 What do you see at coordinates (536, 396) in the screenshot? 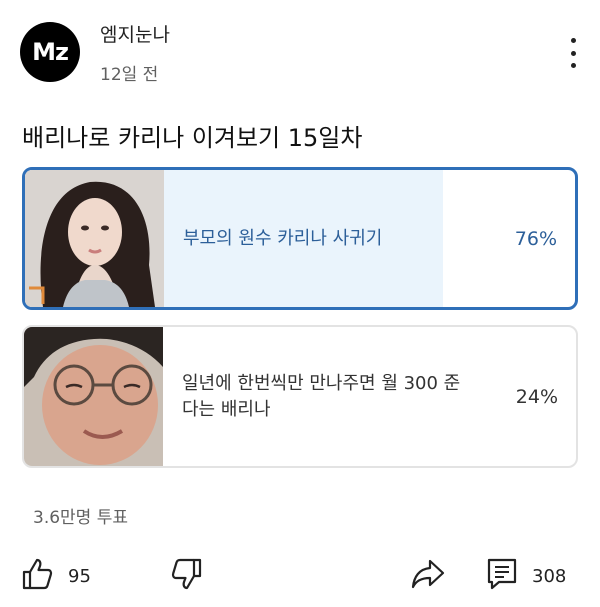
I see `poll-option-2-percent: 24%` at bounding box center [536, 396].